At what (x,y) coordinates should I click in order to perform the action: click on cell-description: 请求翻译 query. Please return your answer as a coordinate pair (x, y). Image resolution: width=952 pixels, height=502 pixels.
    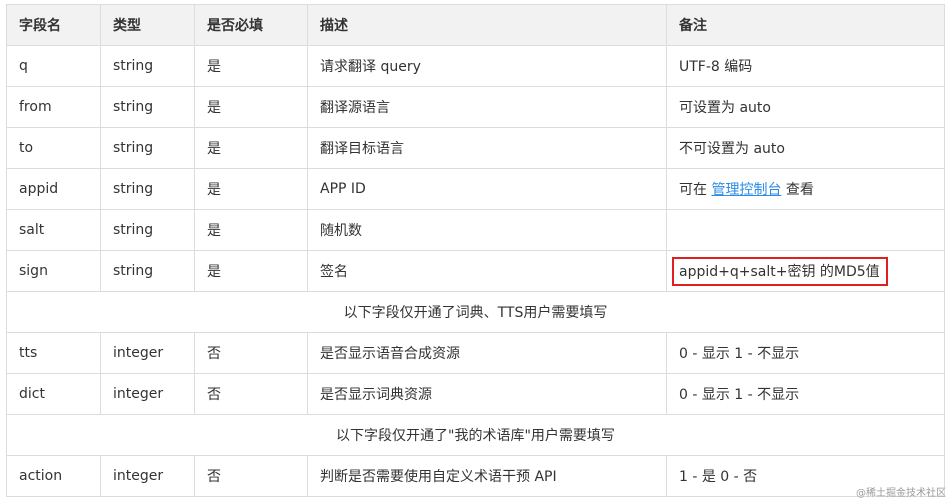
    Looking at the image, I should click on (487, 66).